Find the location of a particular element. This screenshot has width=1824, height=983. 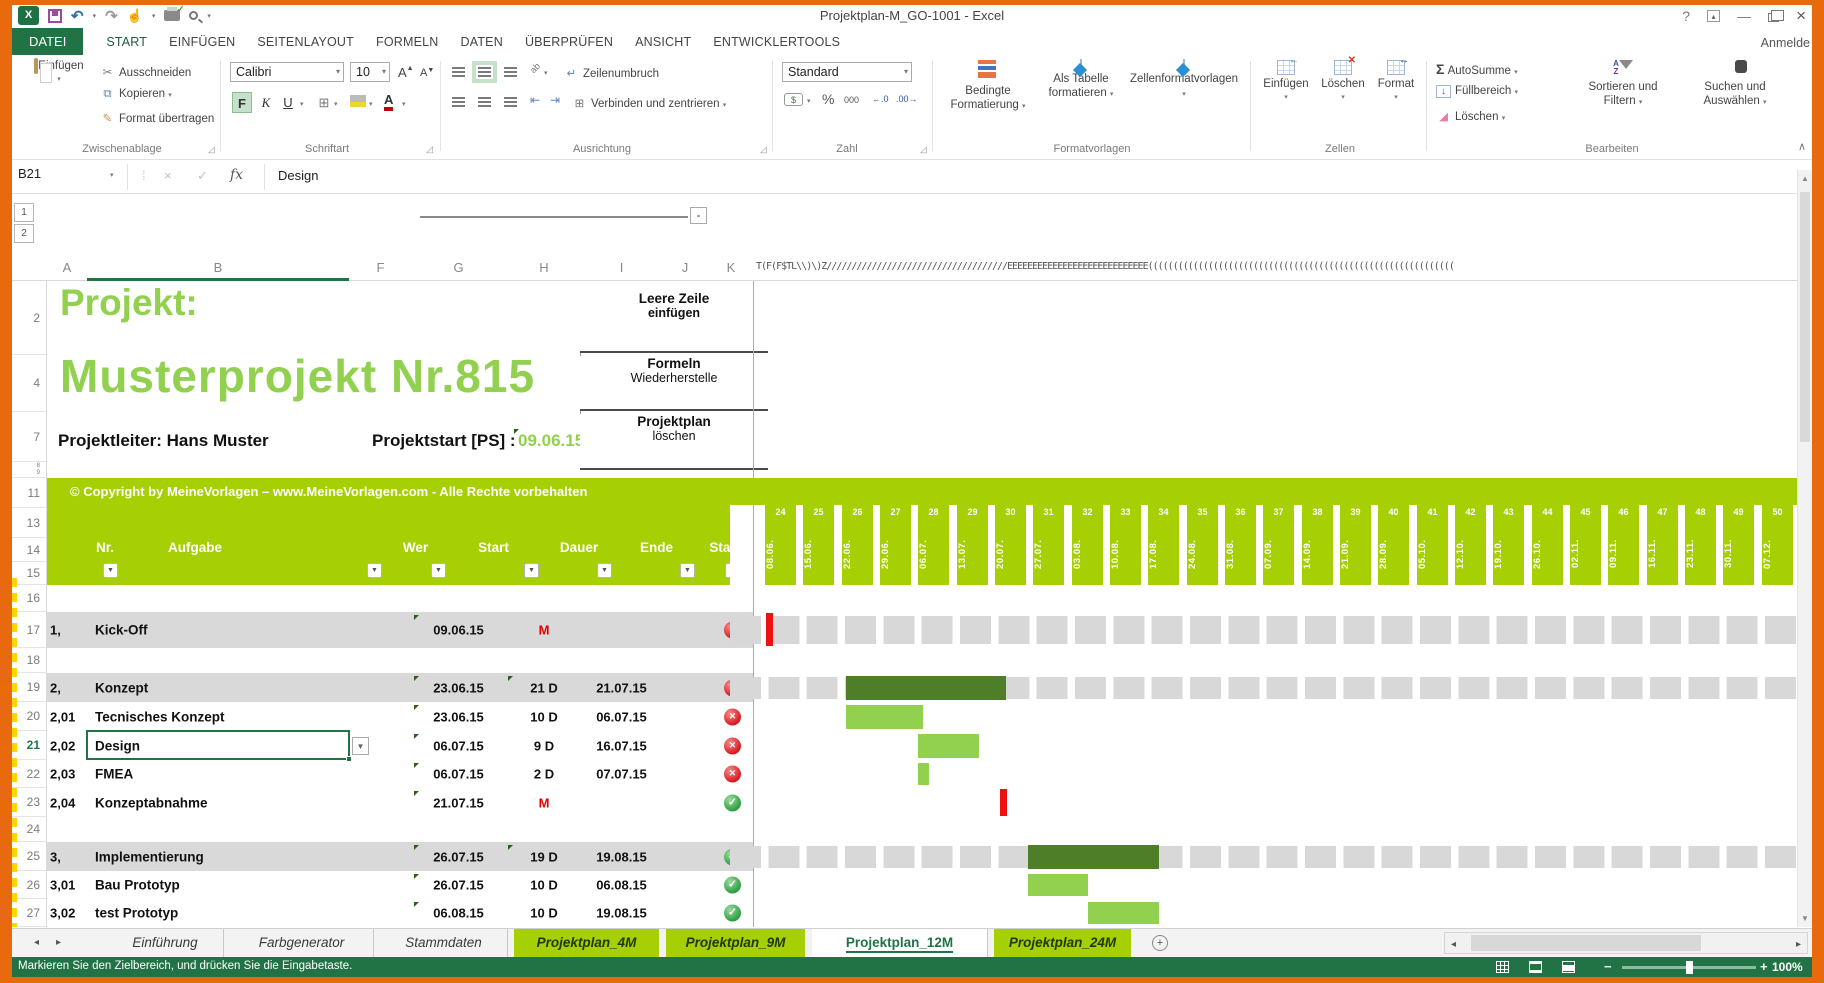

wrap-text-button: ↵ Zeilenumbruch is located at coordinates (611, 73).